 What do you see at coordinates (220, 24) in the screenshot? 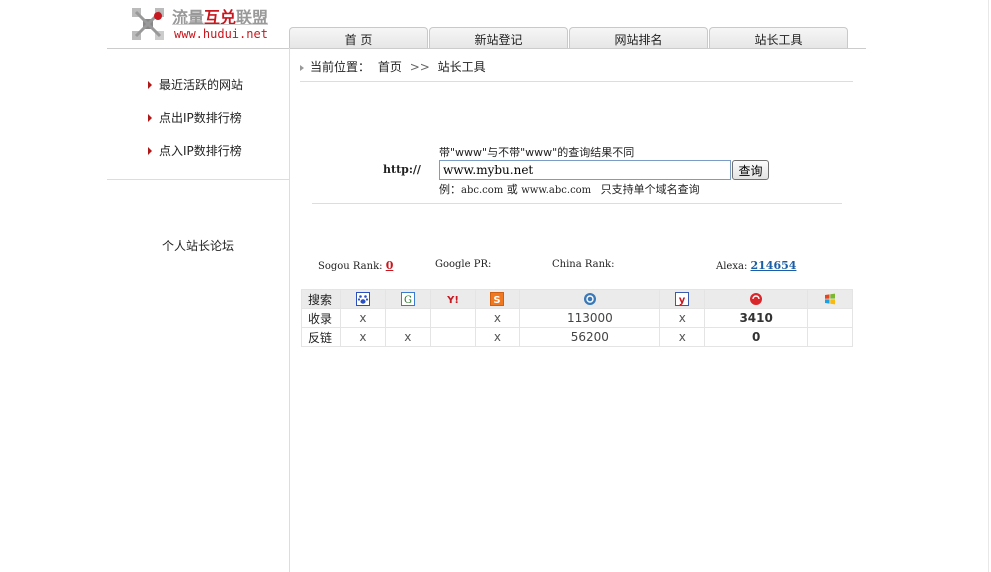
I see `logo-rule` at bounding box center [220, 24].